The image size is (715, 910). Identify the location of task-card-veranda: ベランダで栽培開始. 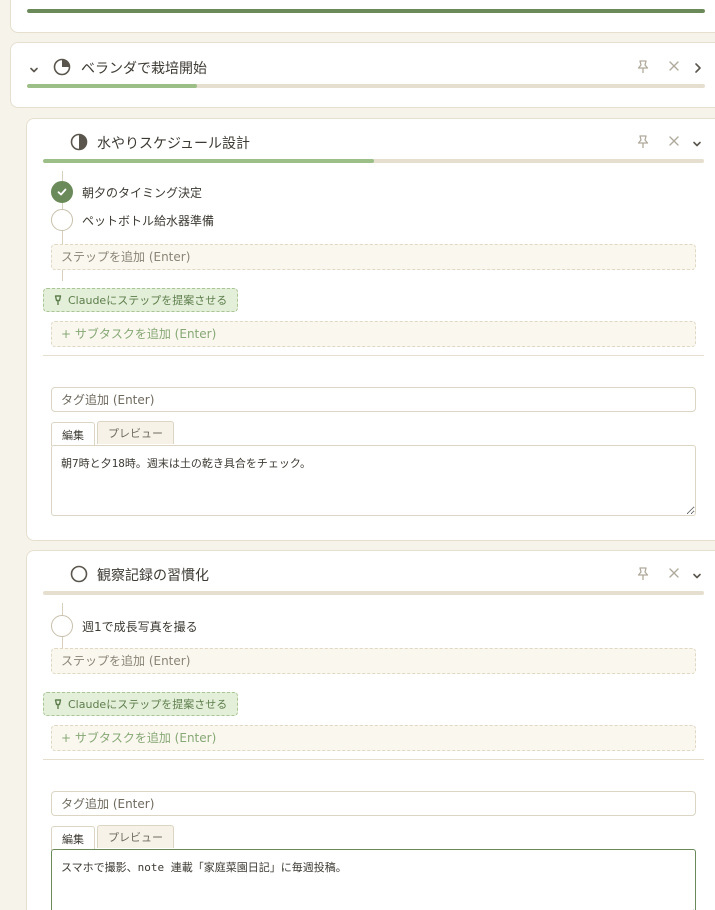
(362, 75).